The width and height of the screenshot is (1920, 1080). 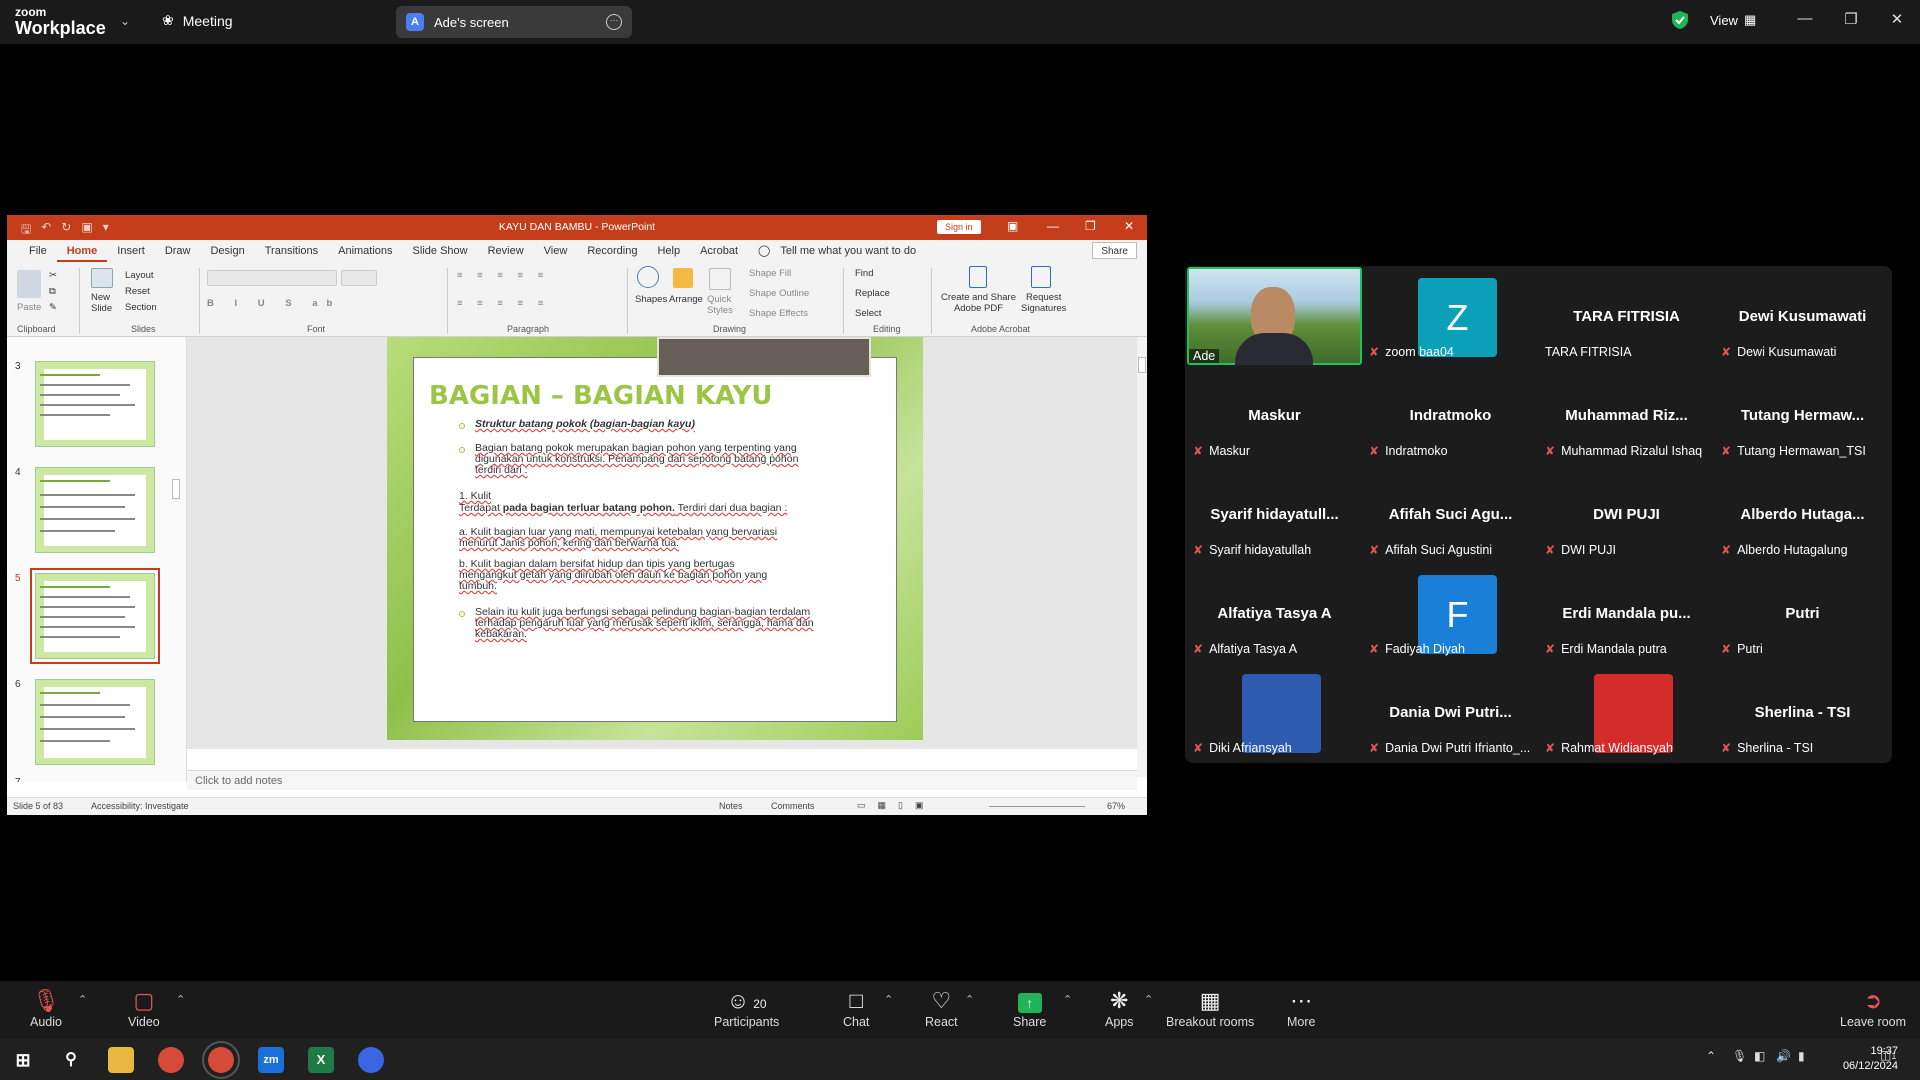 I want to click on layout-button: Layout, so click(x=139, y=275).